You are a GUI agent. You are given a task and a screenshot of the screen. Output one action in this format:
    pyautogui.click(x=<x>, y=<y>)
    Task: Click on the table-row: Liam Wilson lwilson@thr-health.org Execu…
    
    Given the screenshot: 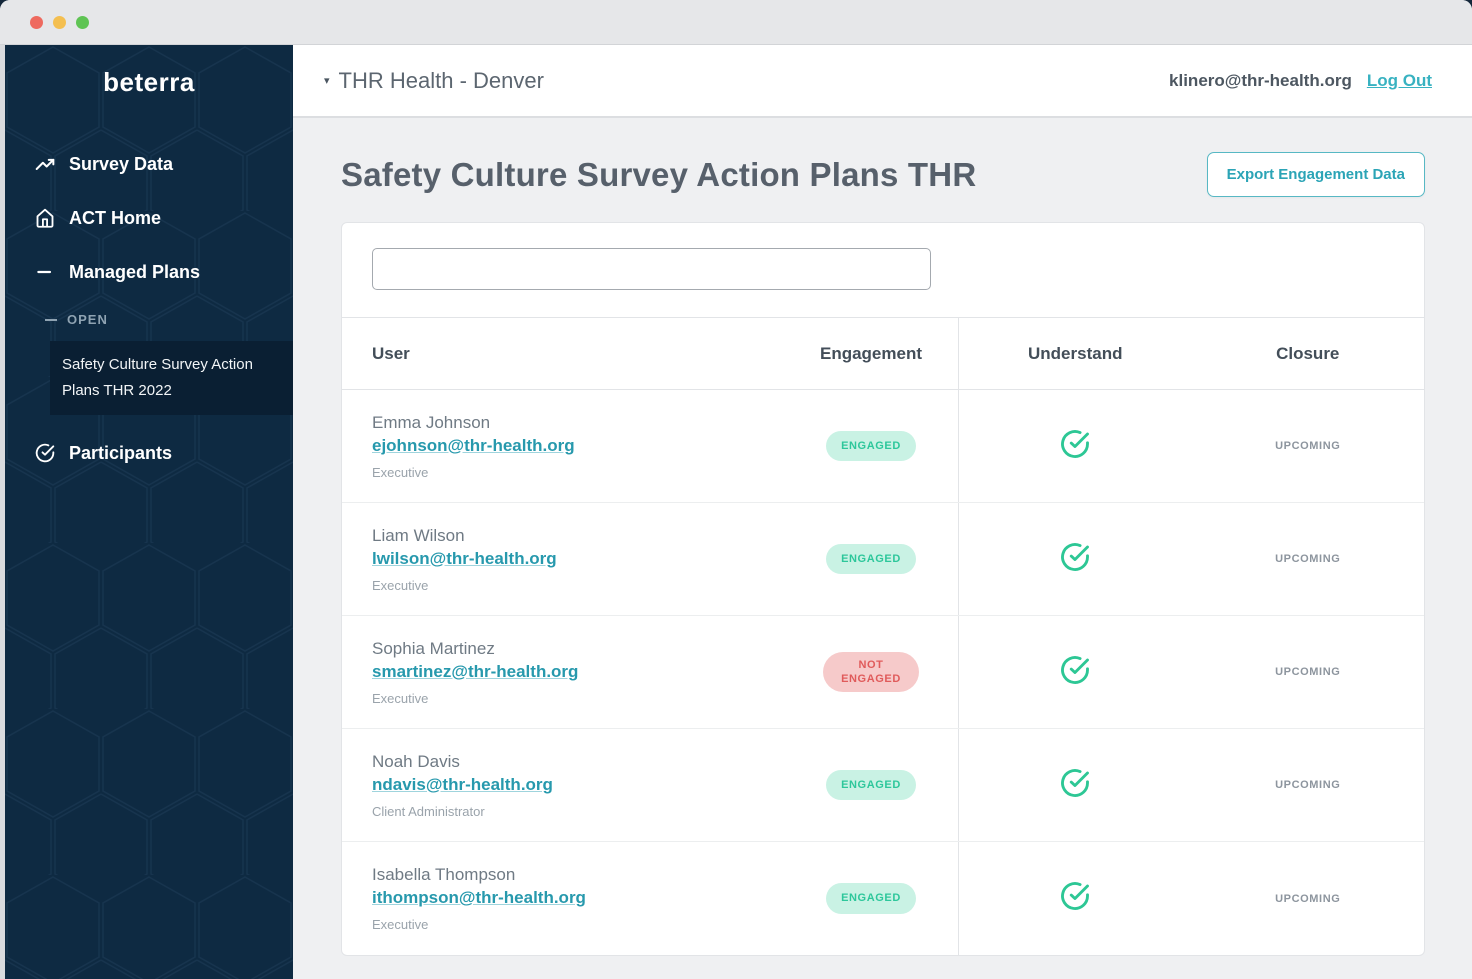 What is the action you would take?
    pyautogui.click(x=883, y=559)
    